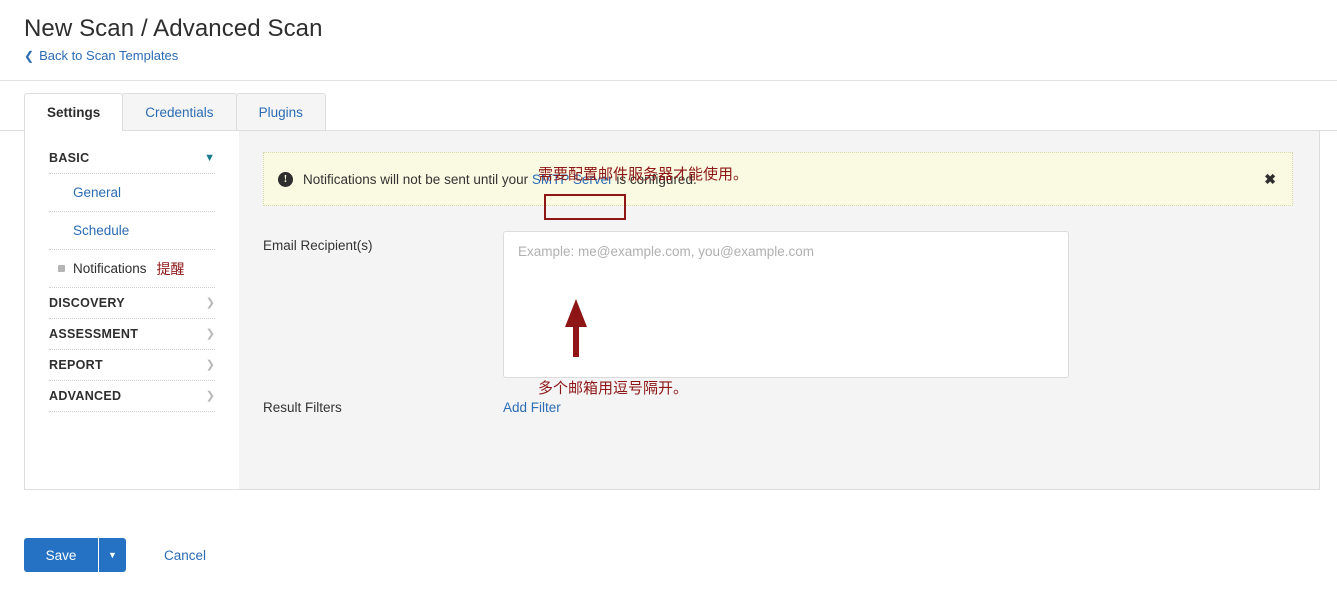  Describe the element at coordinates (110, 268) in the screenshot. I see `sidebar-item-notifications-label: Notifications` at that location.